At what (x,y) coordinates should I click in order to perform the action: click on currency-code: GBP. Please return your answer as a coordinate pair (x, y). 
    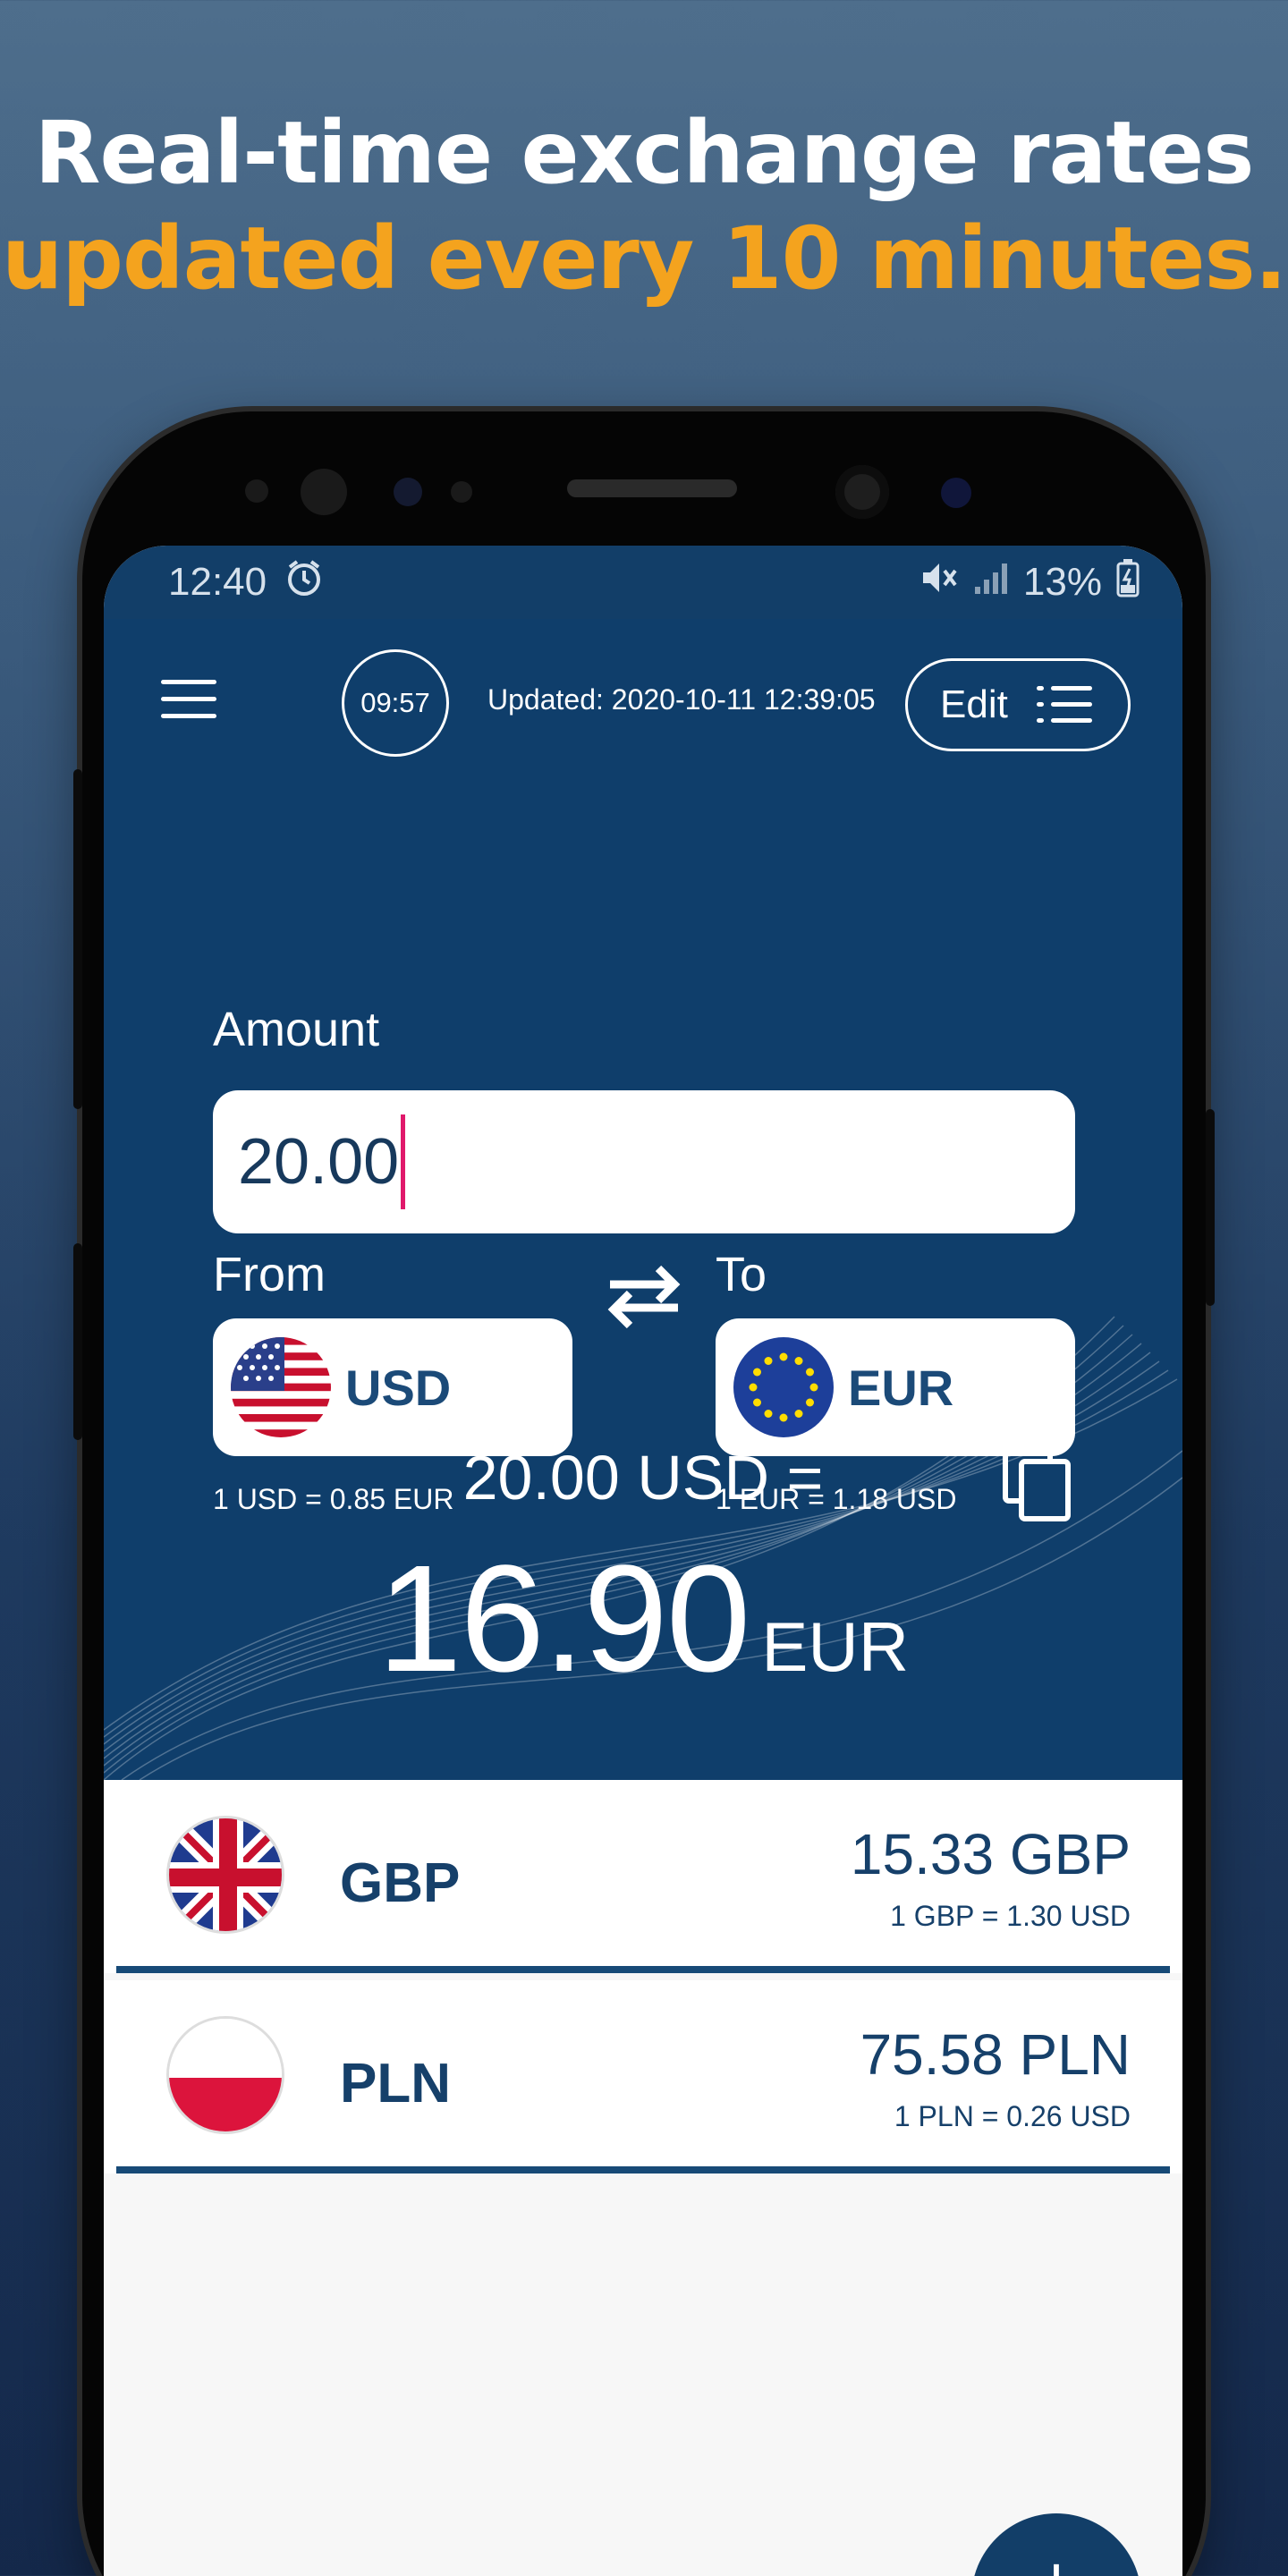
    Looking at the image, I should click on (400, 1883).